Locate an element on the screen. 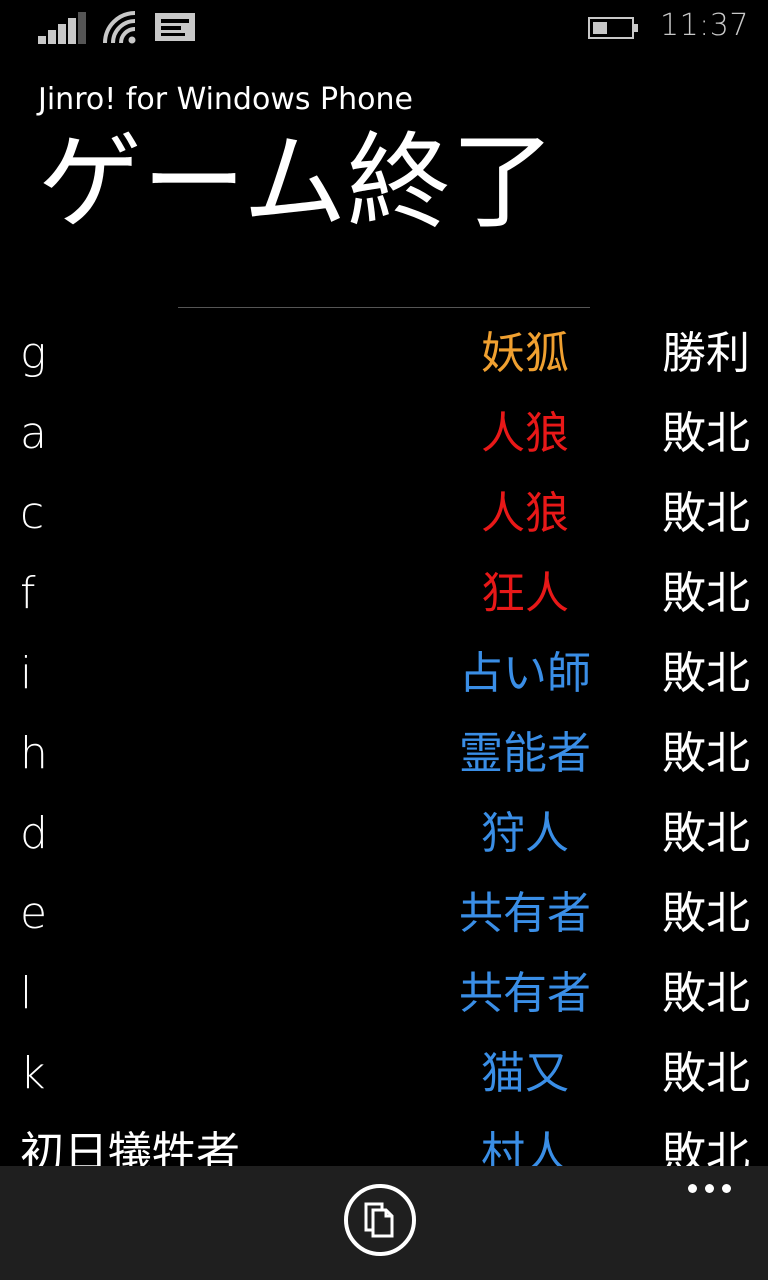 Image resolution: width=768 pixels, height=1280 pixels. list-item: k 猫又 敗北 is located at coordinates (384, 1076).